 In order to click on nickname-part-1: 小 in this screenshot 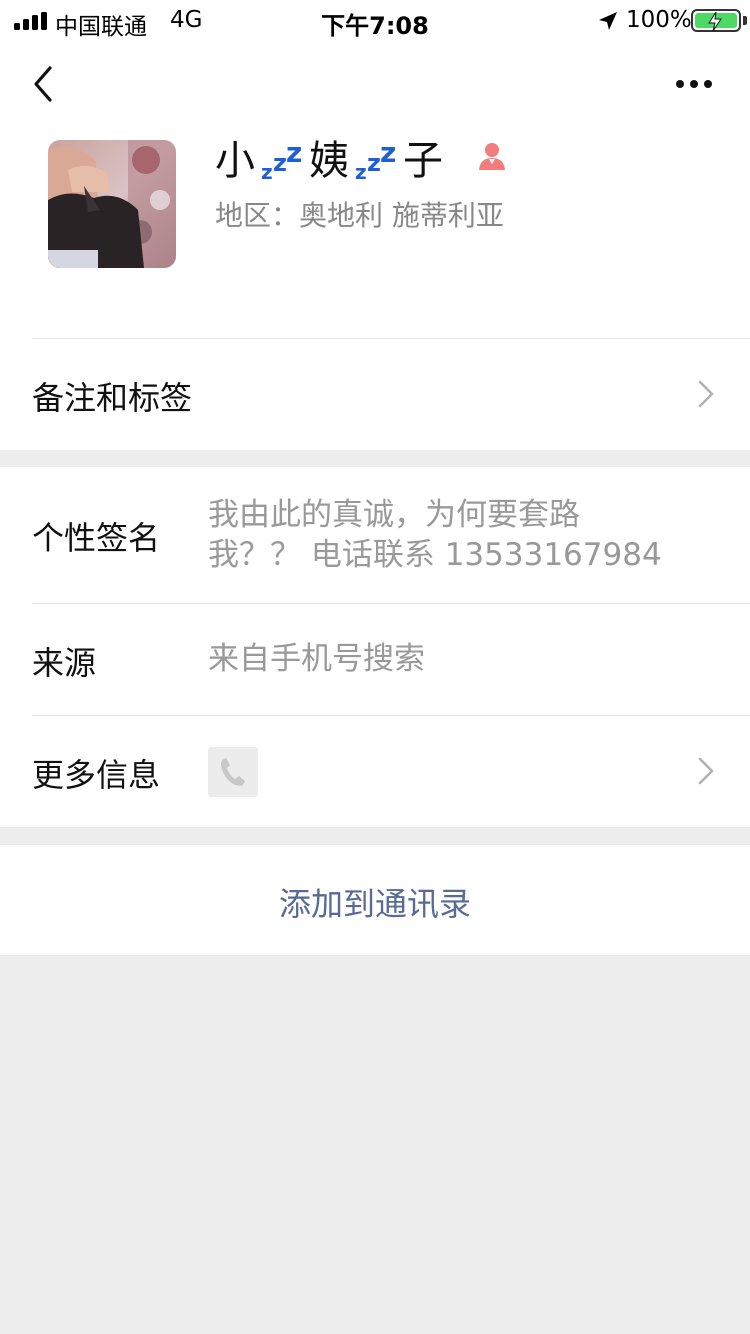, I will do `click(235, 161)`.